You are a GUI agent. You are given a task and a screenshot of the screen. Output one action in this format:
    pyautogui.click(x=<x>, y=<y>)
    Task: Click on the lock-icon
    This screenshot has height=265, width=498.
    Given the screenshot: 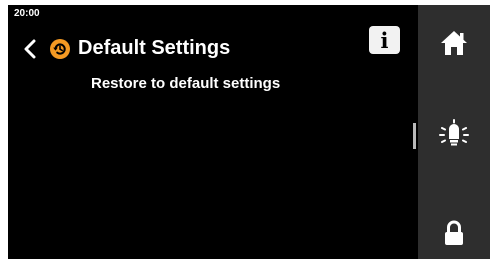 What is the action you would take?
    pyautogui.click(x=454, y=232)
    